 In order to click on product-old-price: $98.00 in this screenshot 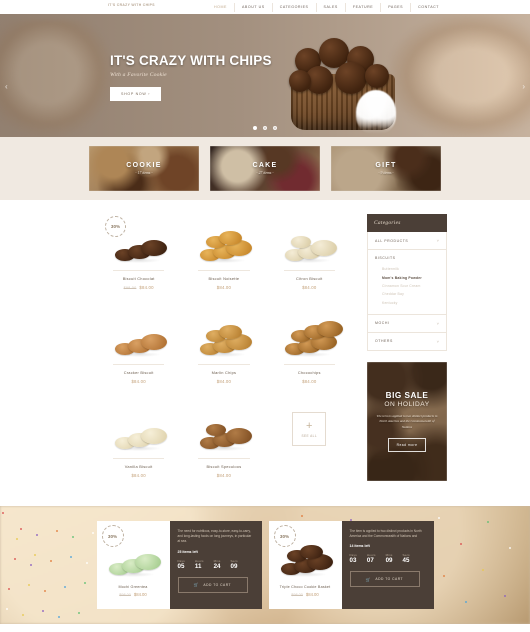, I will do `click(130, 288)`.